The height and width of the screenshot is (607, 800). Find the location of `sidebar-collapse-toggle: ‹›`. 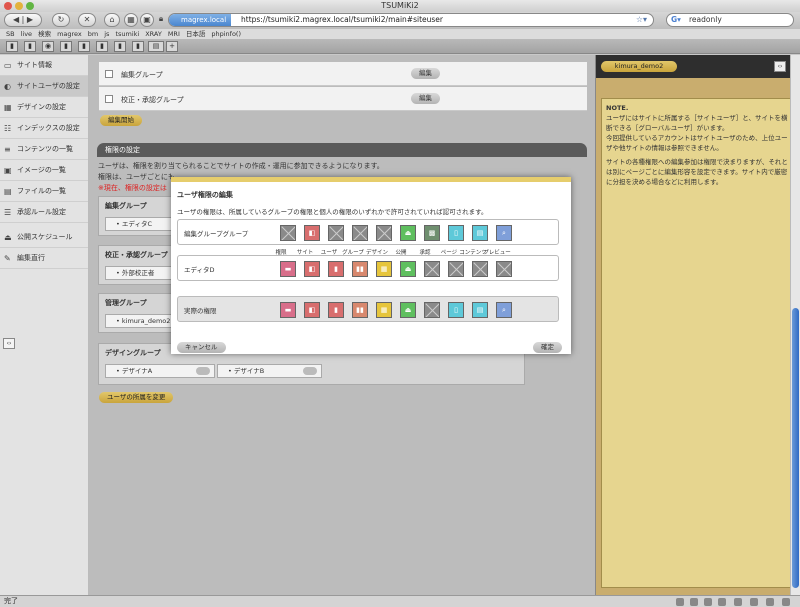

sidebar-collapse-toggle: ‹› is located at coordinates (9, 343).